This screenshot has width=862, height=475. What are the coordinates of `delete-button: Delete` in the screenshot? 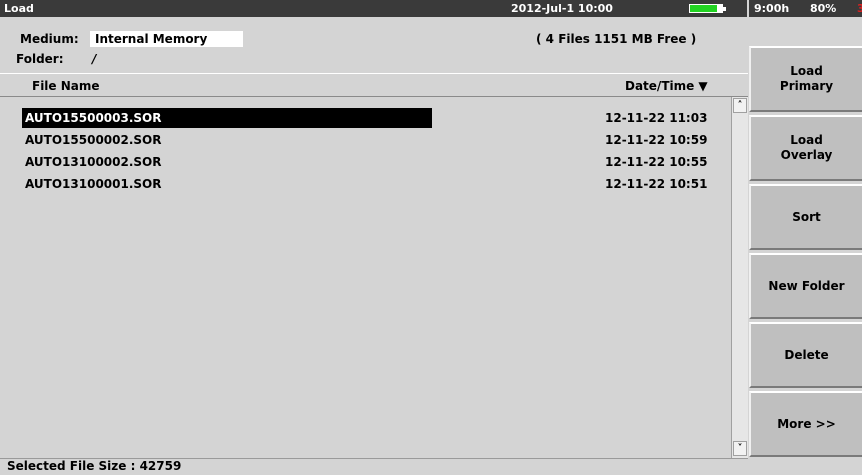 It's located at (805, 355).